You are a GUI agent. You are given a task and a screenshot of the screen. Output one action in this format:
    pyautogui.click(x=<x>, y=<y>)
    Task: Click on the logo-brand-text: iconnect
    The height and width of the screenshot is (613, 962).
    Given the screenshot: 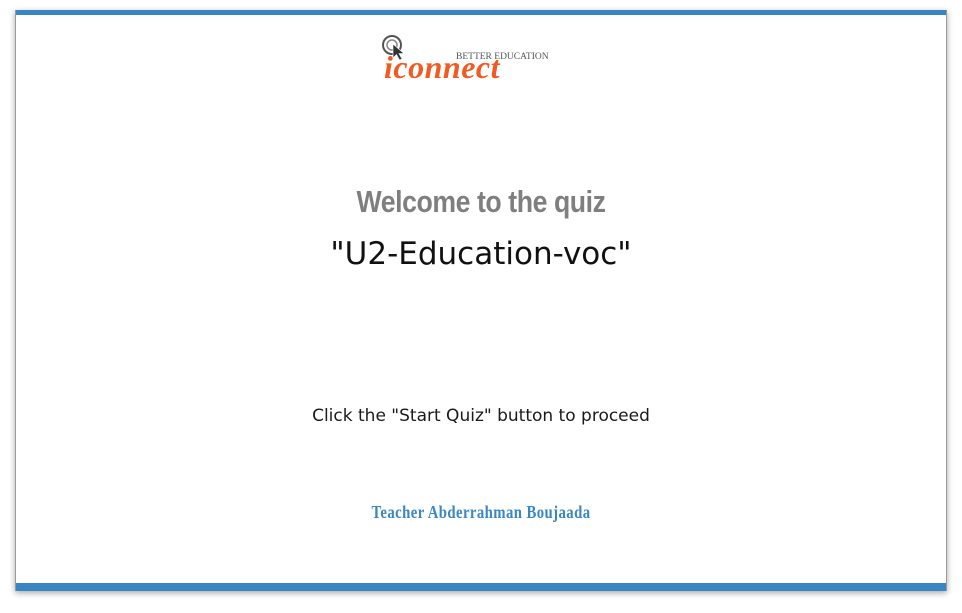 What is the action you would take?
    pyautogui.click(x=442, y=65)
    